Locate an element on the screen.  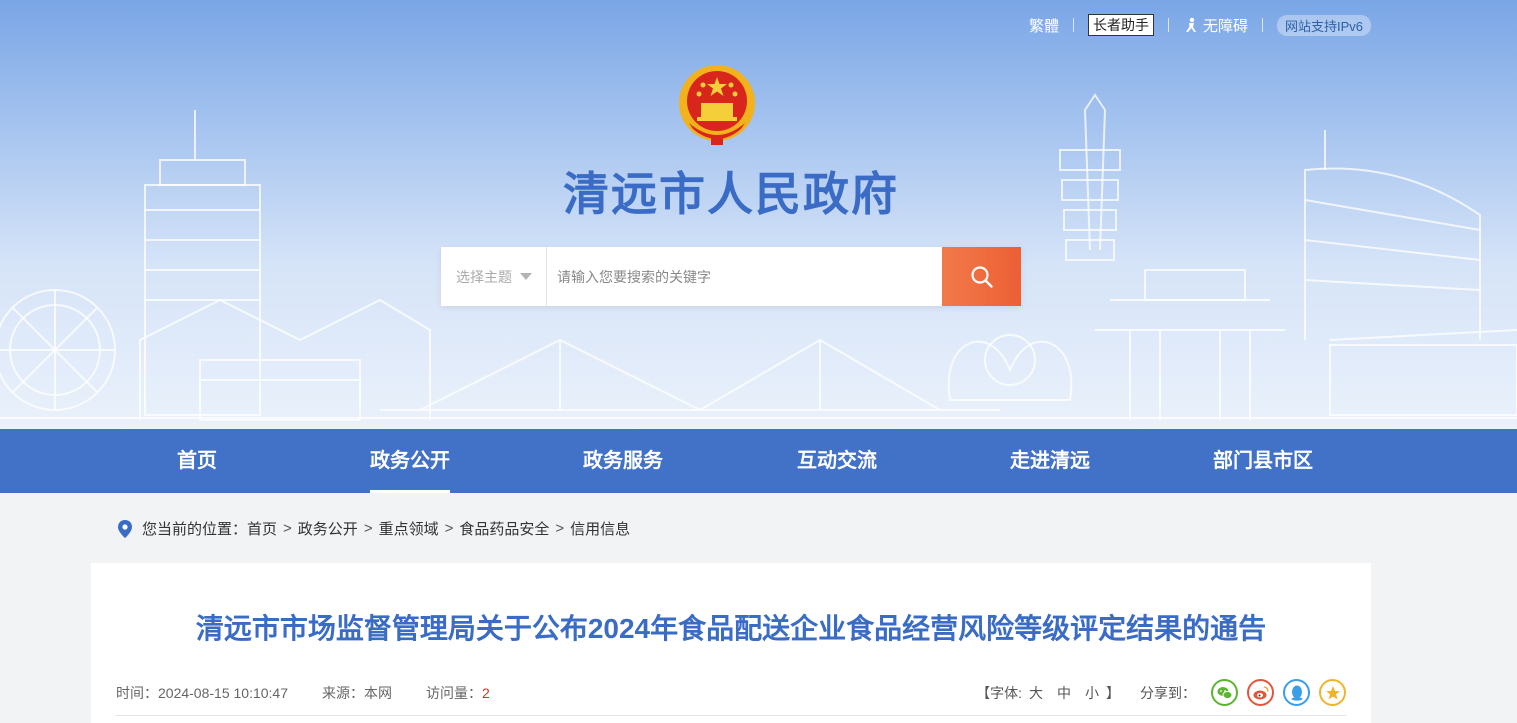
publish-time-label: 时间： is located at coordinates (137, 693).